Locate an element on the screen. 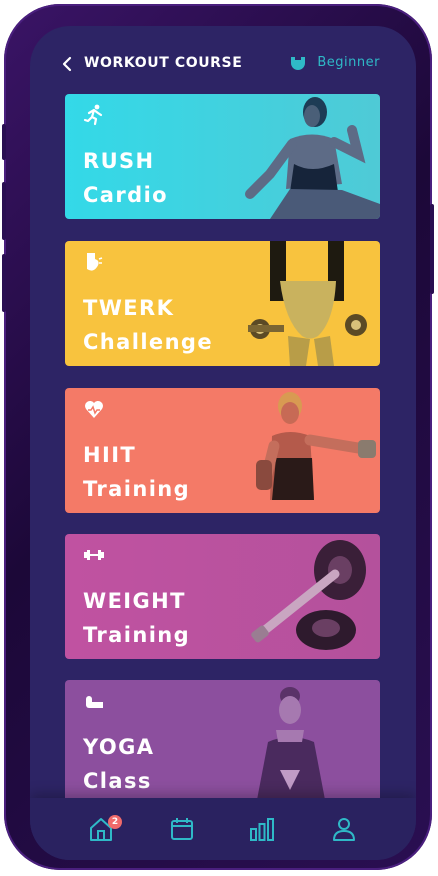 Image resolution: width=438 pixels, height=876 pixels. stats-icon is located at coordinates (262, 829).